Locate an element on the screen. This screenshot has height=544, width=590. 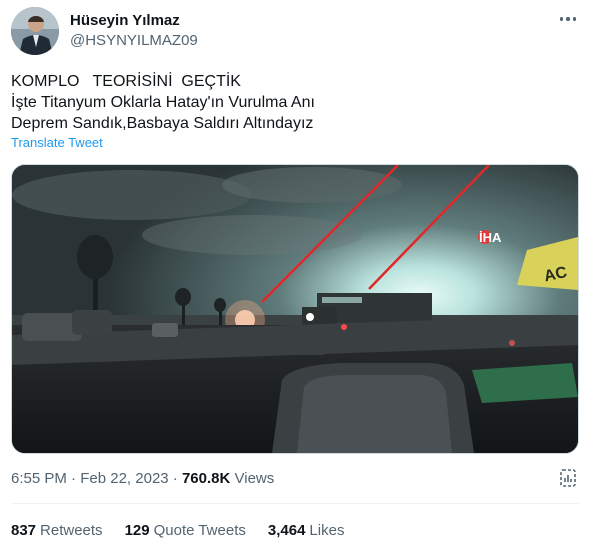
tweet-time: 6:55 PM is located at coordinates (39, 478).